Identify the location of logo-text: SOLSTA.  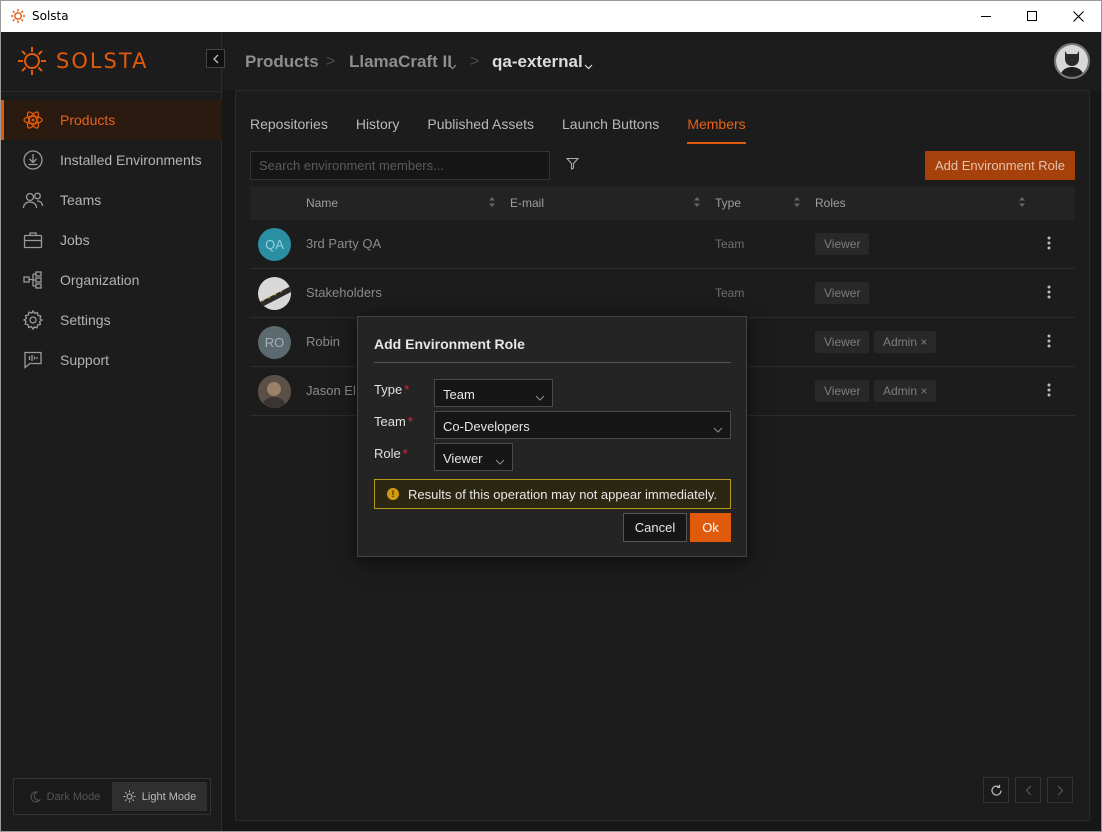
(102, 61).